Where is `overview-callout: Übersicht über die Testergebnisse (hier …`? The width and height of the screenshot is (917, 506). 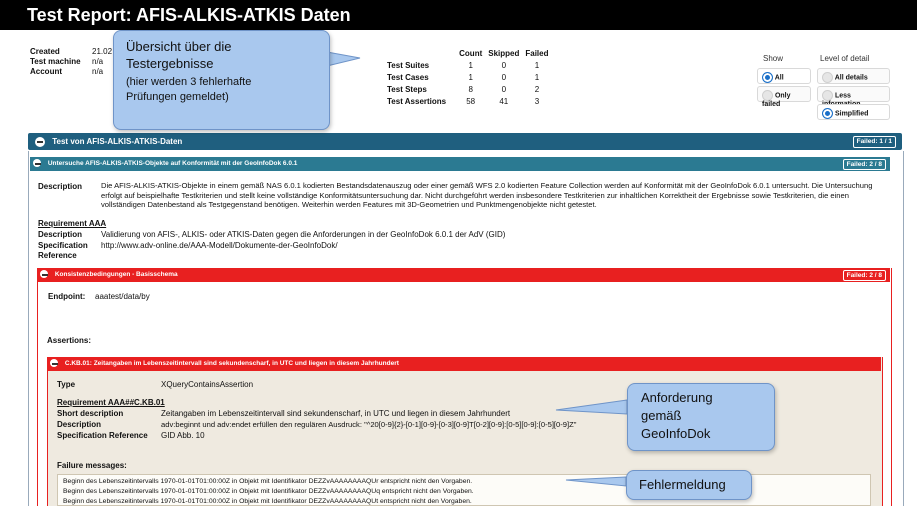 overview-callout: Übersicht über die Testergebnisse (hier … is located at coordinates (221, 80).